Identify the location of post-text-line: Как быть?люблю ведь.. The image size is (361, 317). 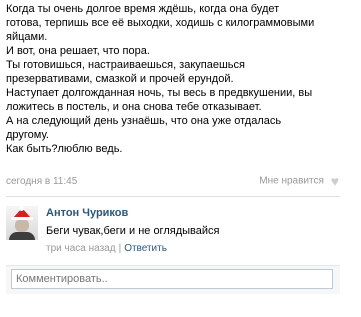
(64, 149).